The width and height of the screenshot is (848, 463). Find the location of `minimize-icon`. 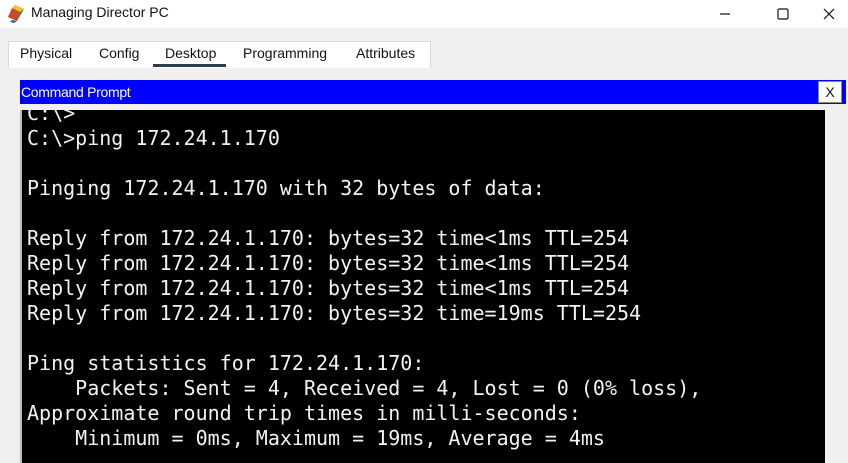

minimize-icon is located at coordinates (725, 14).